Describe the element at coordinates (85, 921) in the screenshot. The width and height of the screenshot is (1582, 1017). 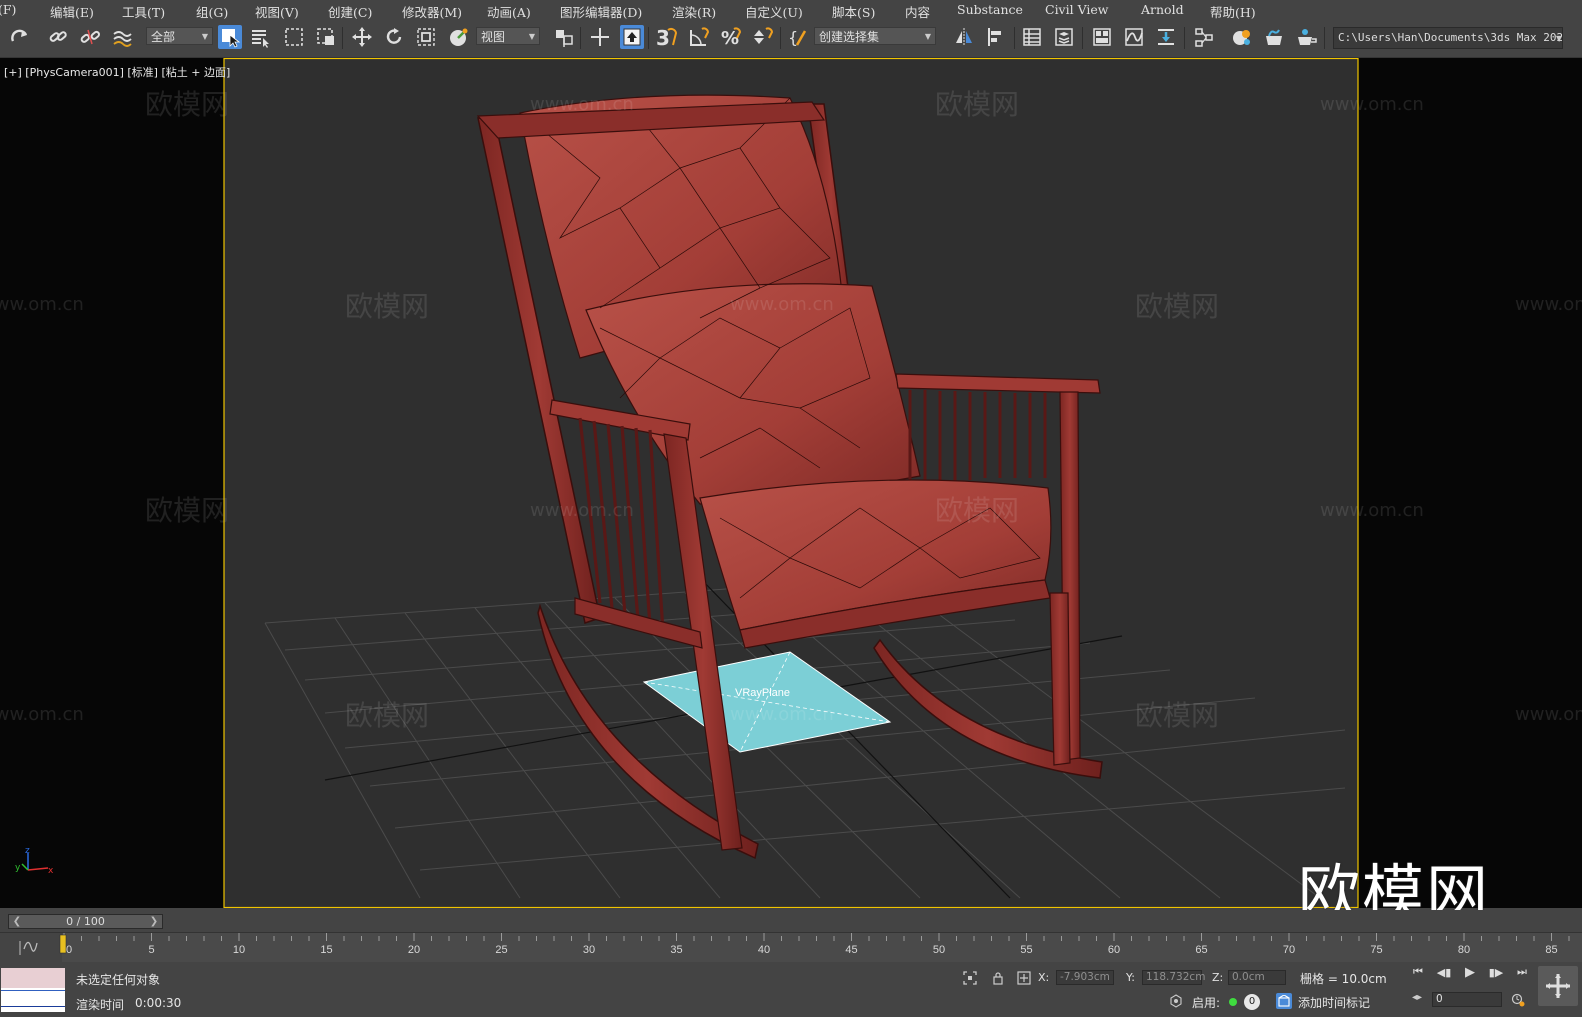
I see `time-slider-thumb: ❮ 0 / 100 ❯` at that location.